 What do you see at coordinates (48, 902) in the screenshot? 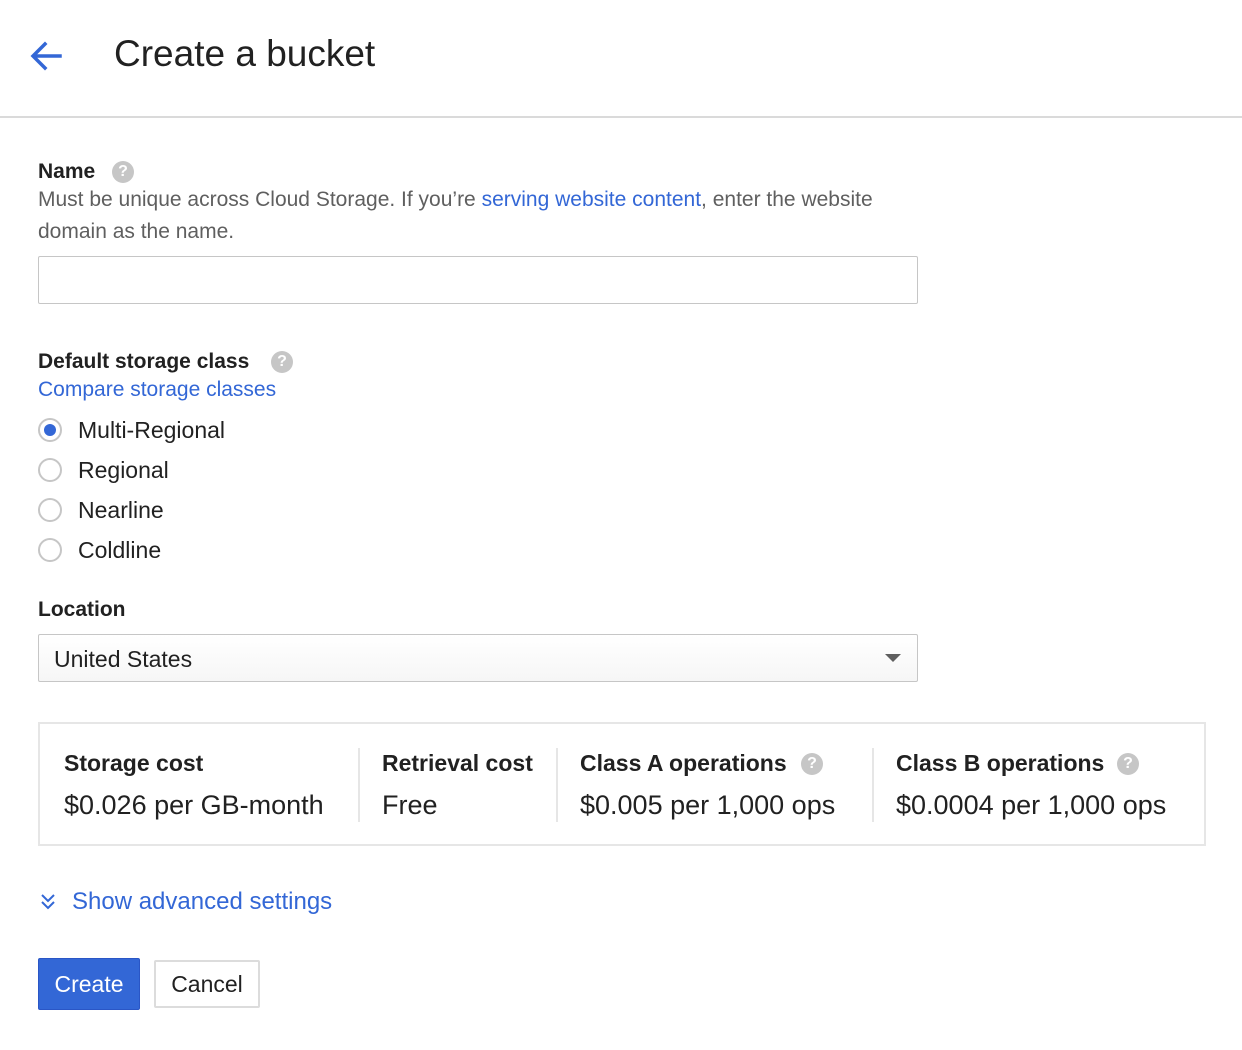
I see `double-chevron-down-icon` at bounding box center [48, 902].